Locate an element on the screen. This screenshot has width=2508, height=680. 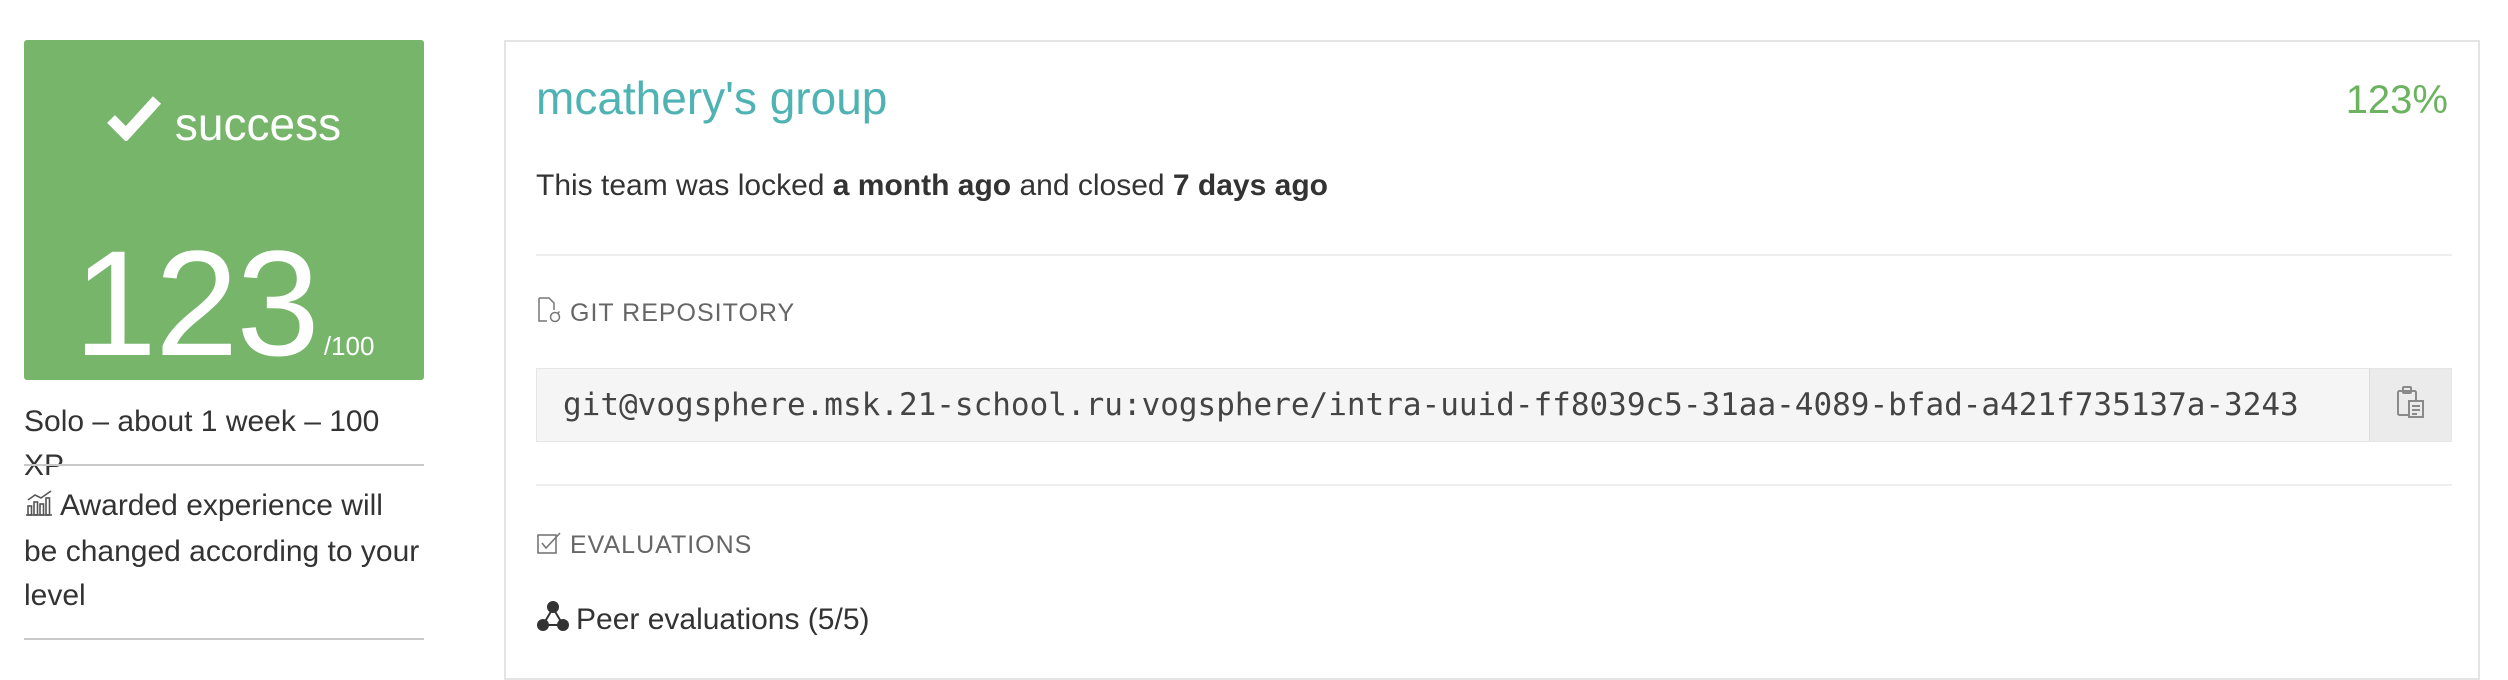
group-title: mcathery's group is located at coordinates (711, 98).